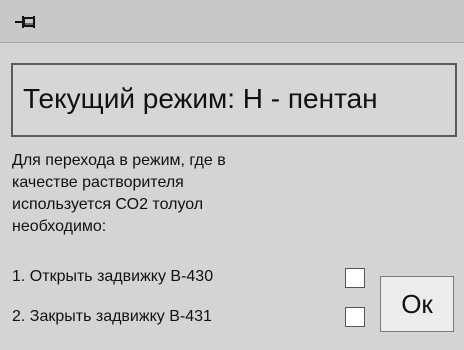 The image size is (464, 350). What do you see at coordinates (113, 276) in the screenshot?
I see `step-open-valve-label: 1. Открыть задвижку В-430` at bounding box center [113, 276].